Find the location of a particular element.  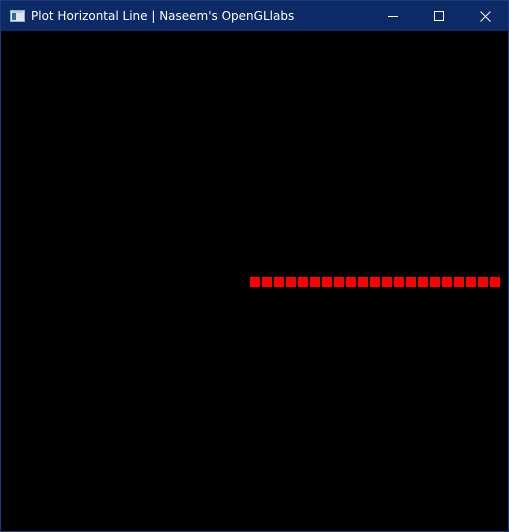

maximize-button is located at coordinates (439, 16).